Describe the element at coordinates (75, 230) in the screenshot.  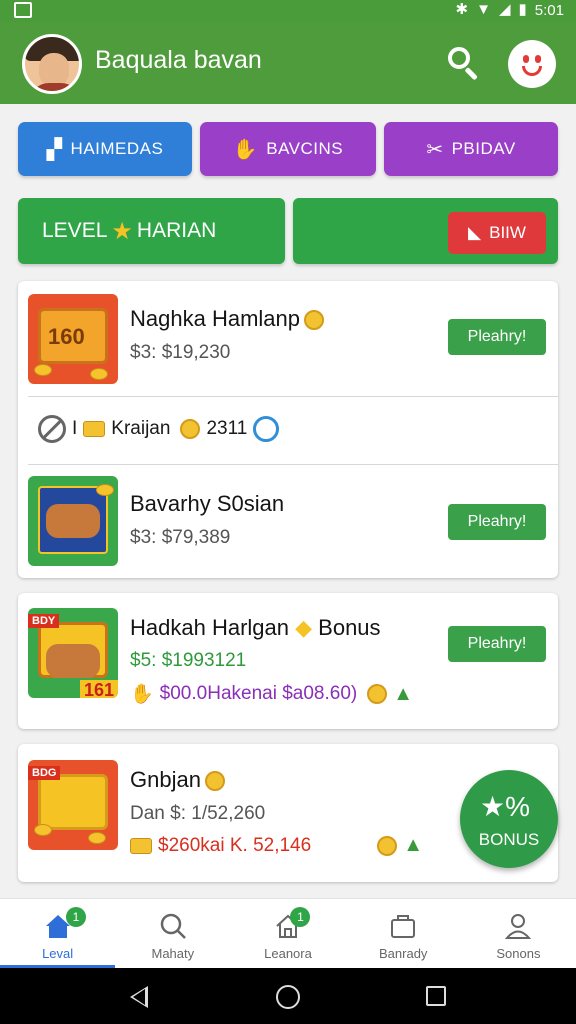
I see `level-label: LEVEL` at that location.